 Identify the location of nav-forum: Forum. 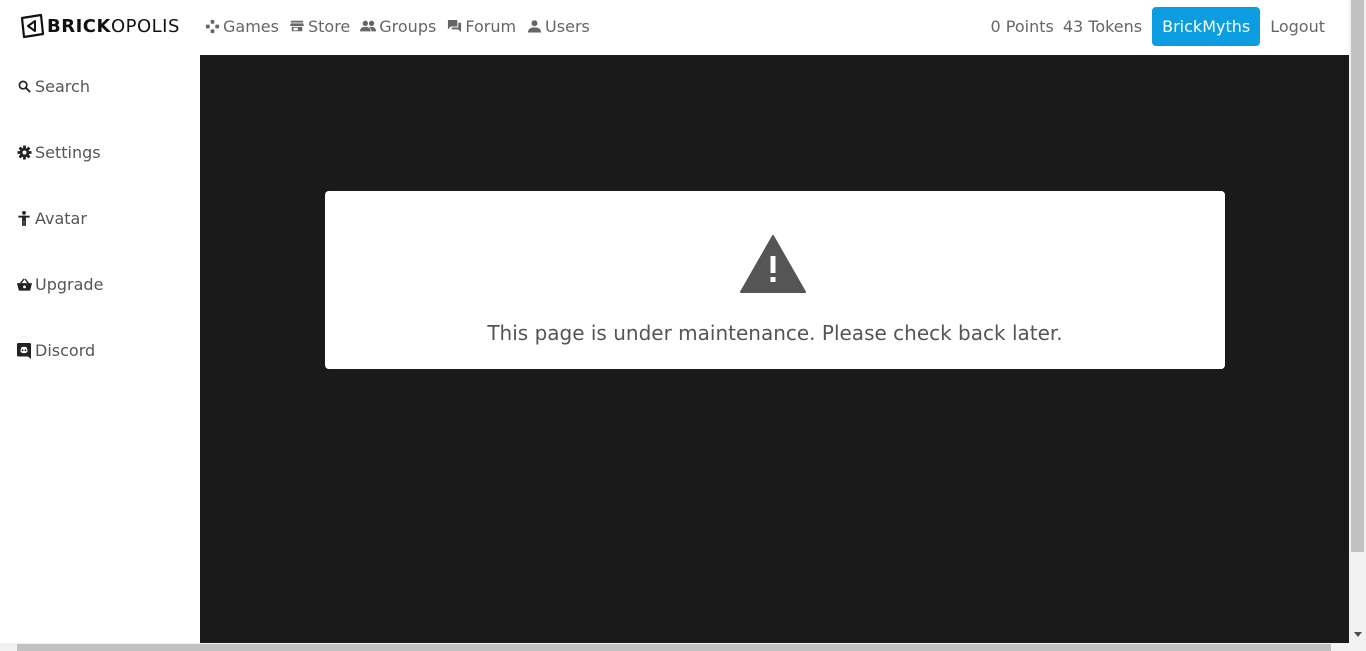
(481, 26).